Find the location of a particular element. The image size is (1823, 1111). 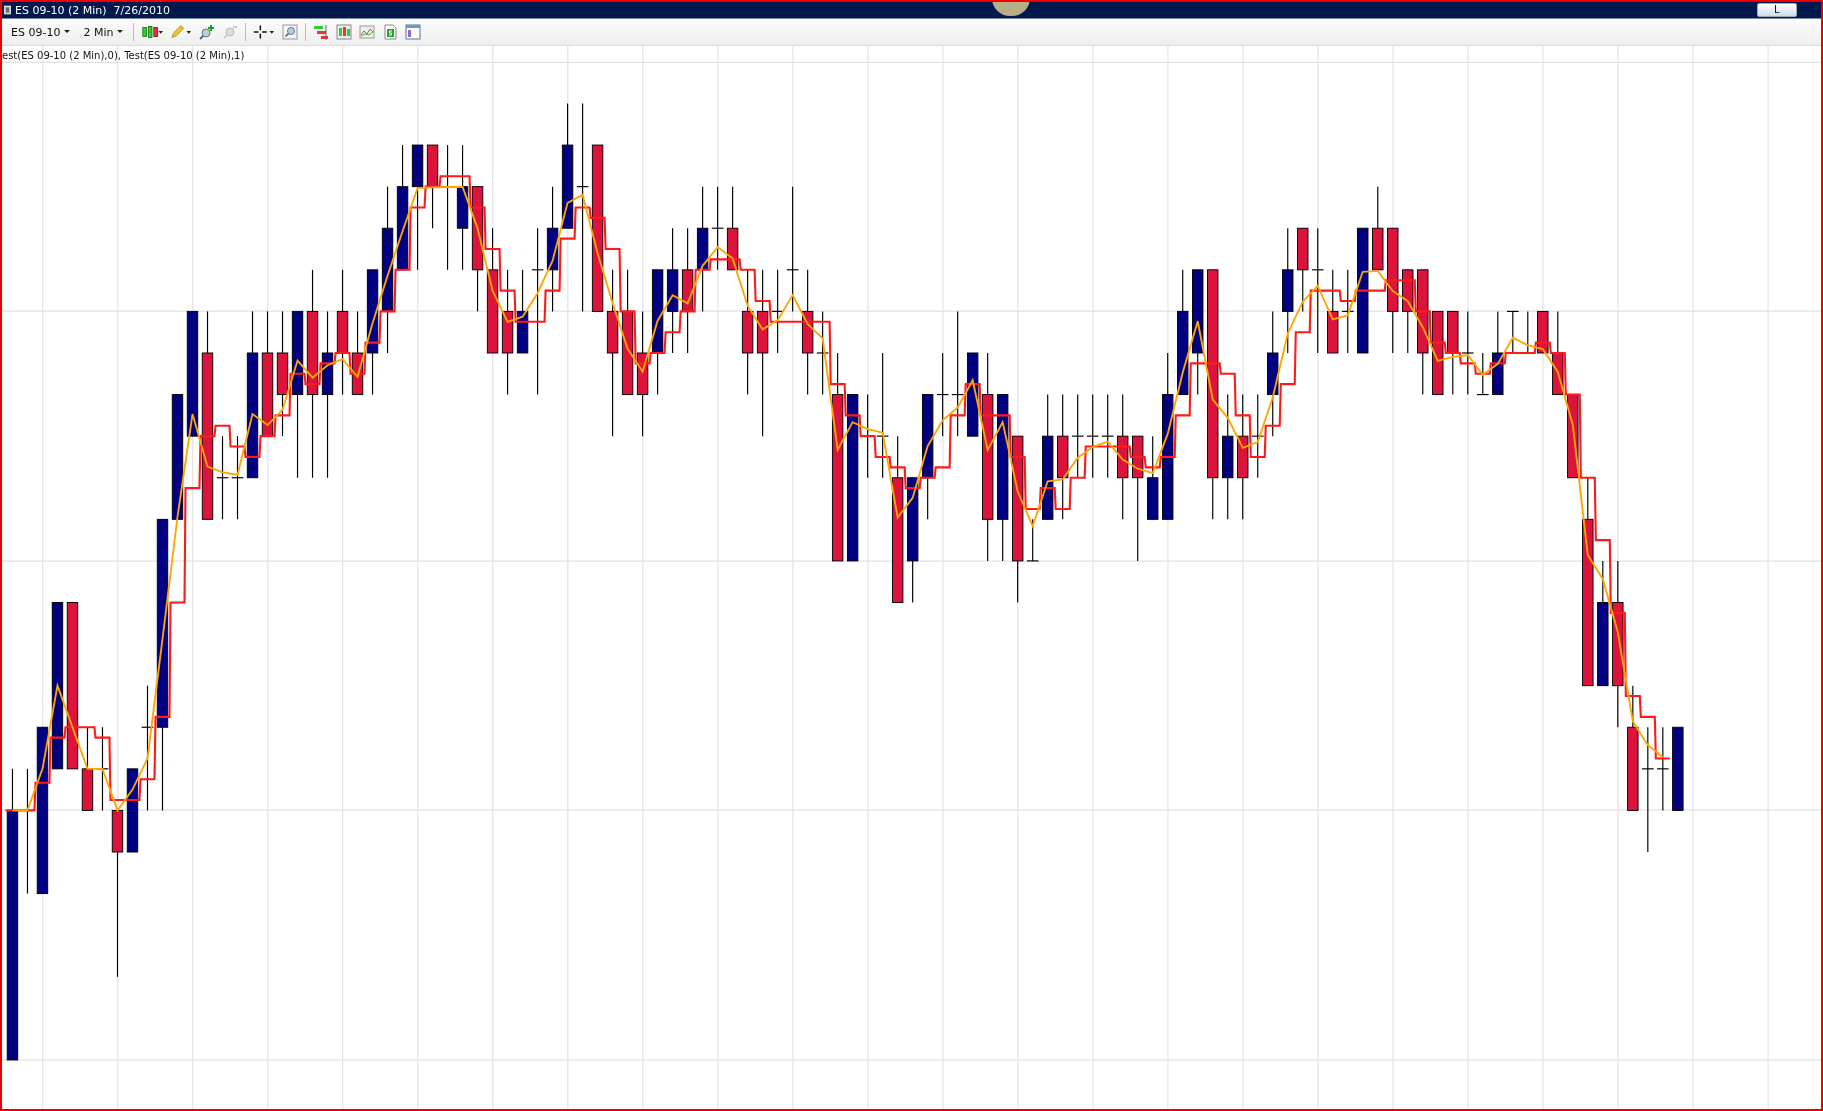

zoom-in-icon is located at coordinates (207, 32).